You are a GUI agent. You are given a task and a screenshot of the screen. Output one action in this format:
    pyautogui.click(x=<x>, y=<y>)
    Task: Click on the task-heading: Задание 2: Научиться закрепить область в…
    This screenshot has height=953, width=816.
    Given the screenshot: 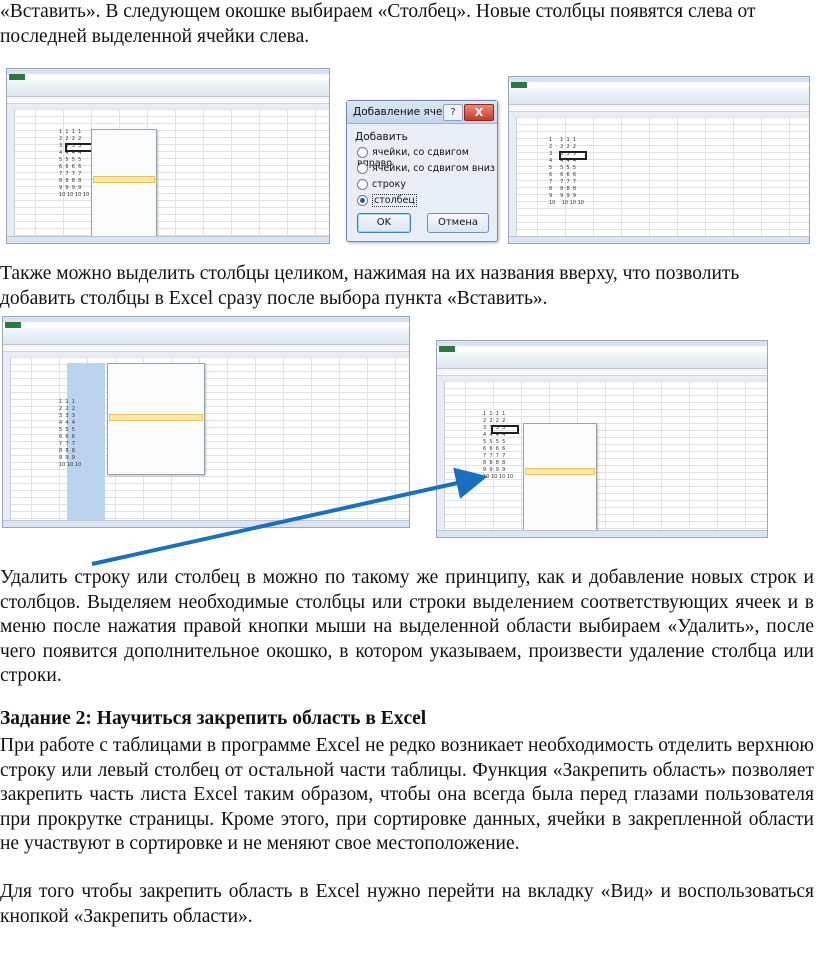 What is the action you would take?
    pyautogui.click(x=213, y=718)
    